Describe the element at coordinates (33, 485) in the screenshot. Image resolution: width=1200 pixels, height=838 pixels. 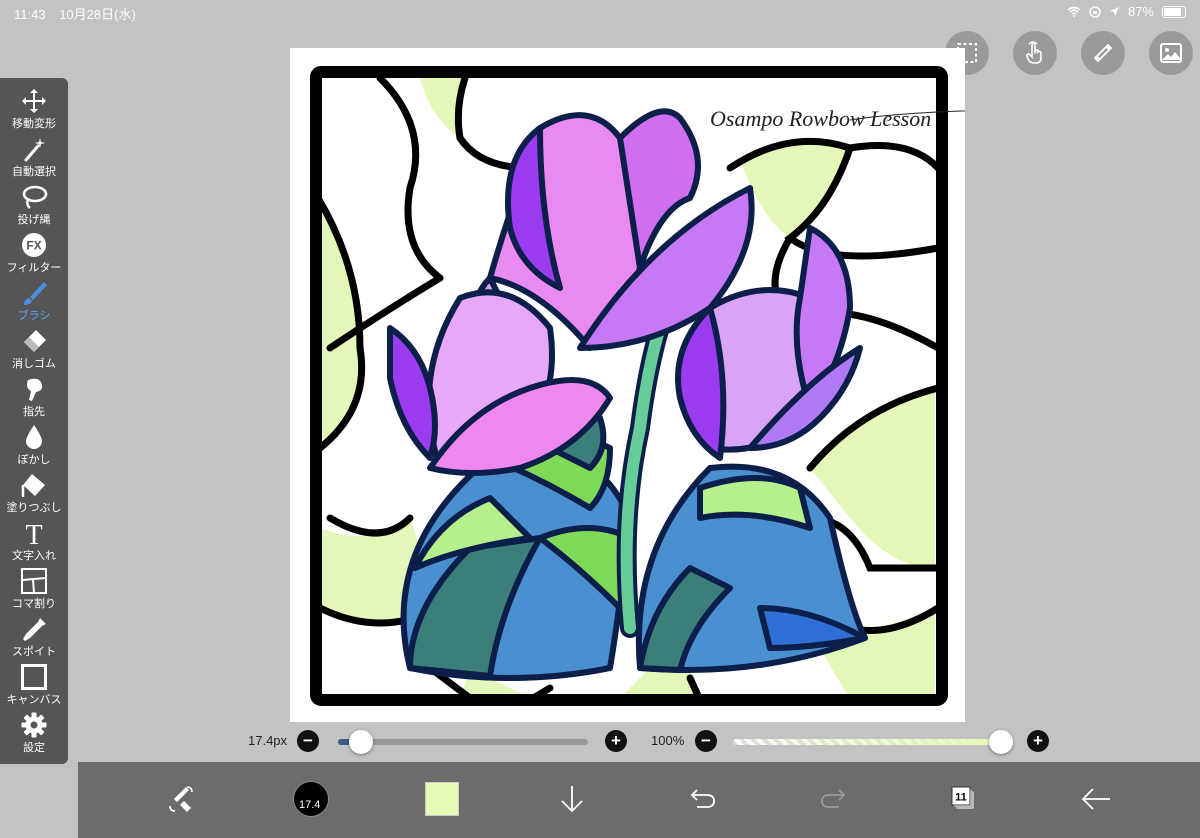
I see `fill-bucket-icon` at that location.